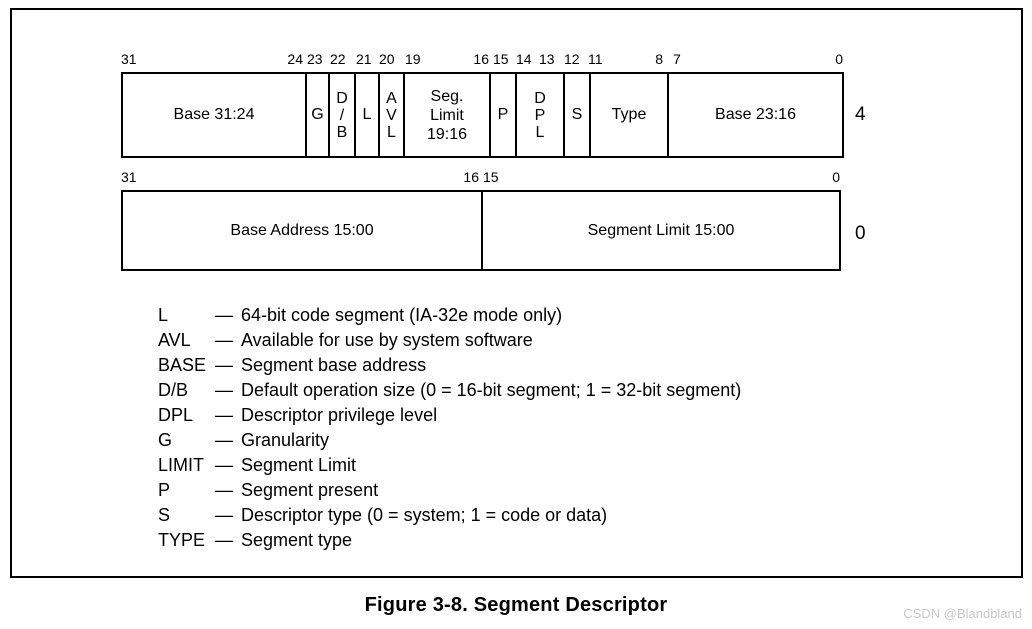  What do you see at coordinates (224, 365) in the screenshot?
I see `legend-dash-base: —` at bounding box center [224, 365].